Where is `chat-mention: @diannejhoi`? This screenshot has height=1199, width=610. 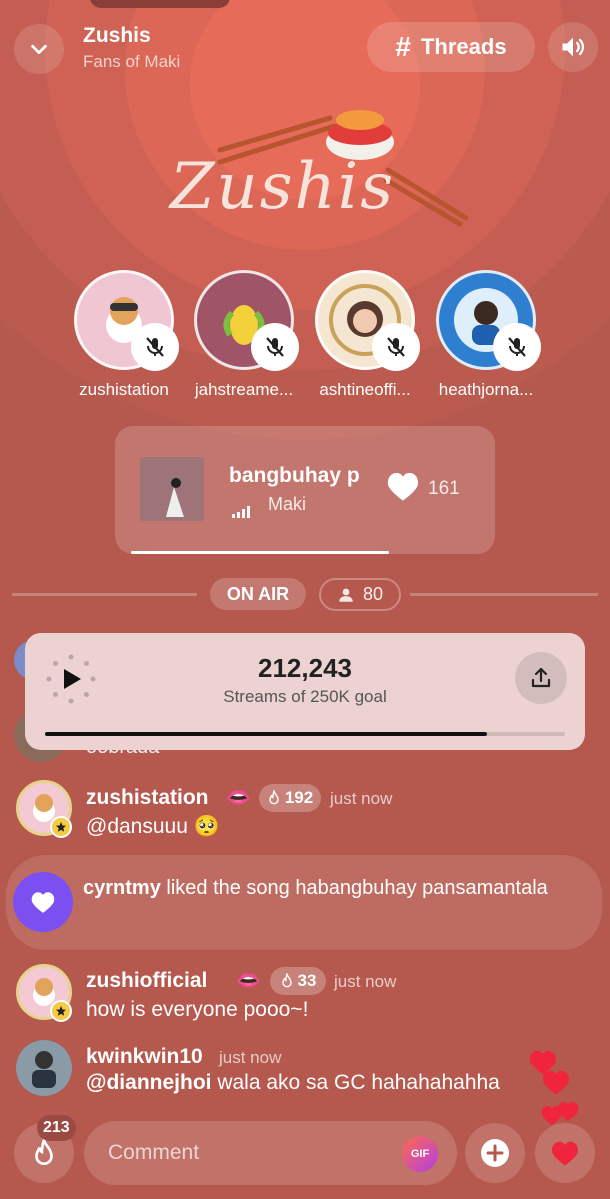 chat-mention: @diannejhoi is located at coordinates (148, 1082).